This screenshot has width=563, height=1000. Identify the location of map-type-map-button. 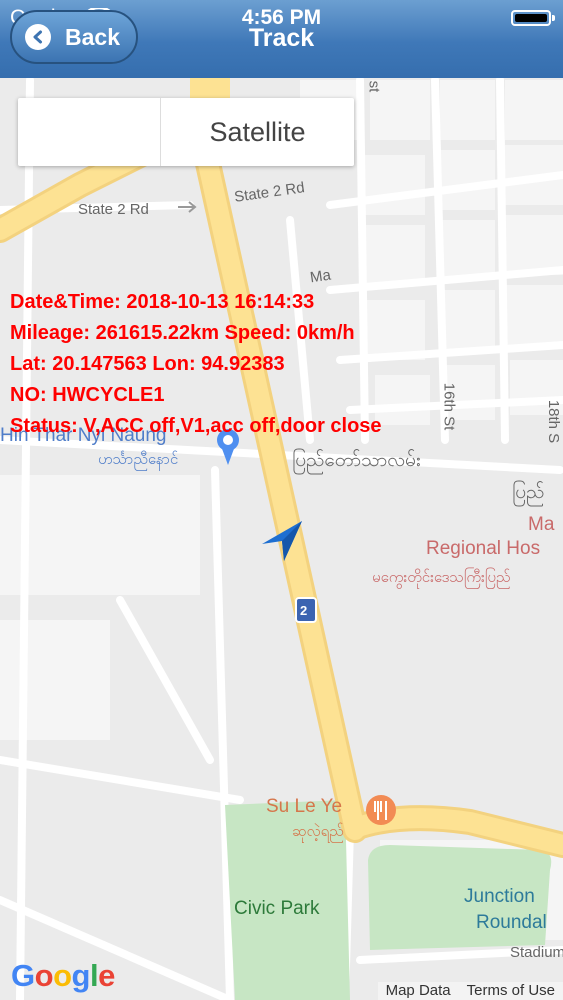
(89, 132).